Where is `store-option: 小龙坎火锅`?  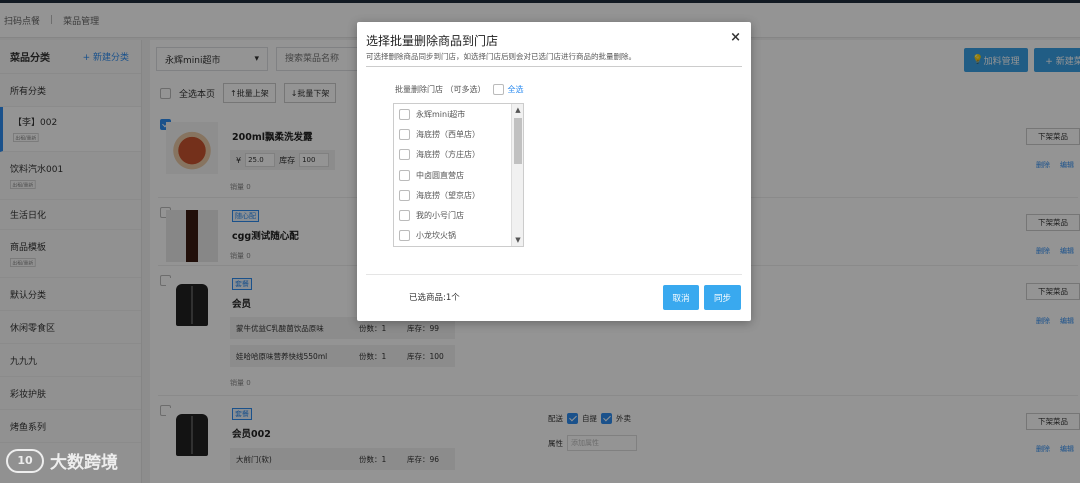
store-option: 小龙坎火锅 is located at coordinates (458, 236).